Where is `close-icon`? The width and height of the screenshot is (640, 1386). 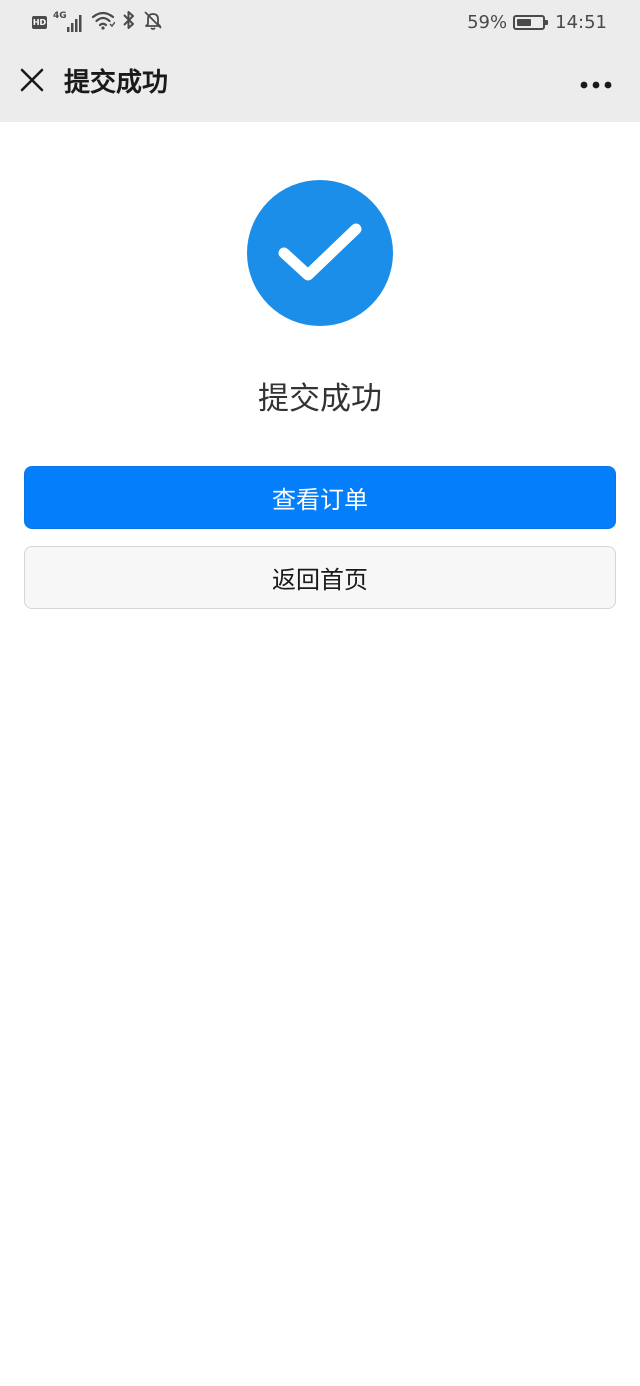 close-icon is located at coordinates (32, 82).